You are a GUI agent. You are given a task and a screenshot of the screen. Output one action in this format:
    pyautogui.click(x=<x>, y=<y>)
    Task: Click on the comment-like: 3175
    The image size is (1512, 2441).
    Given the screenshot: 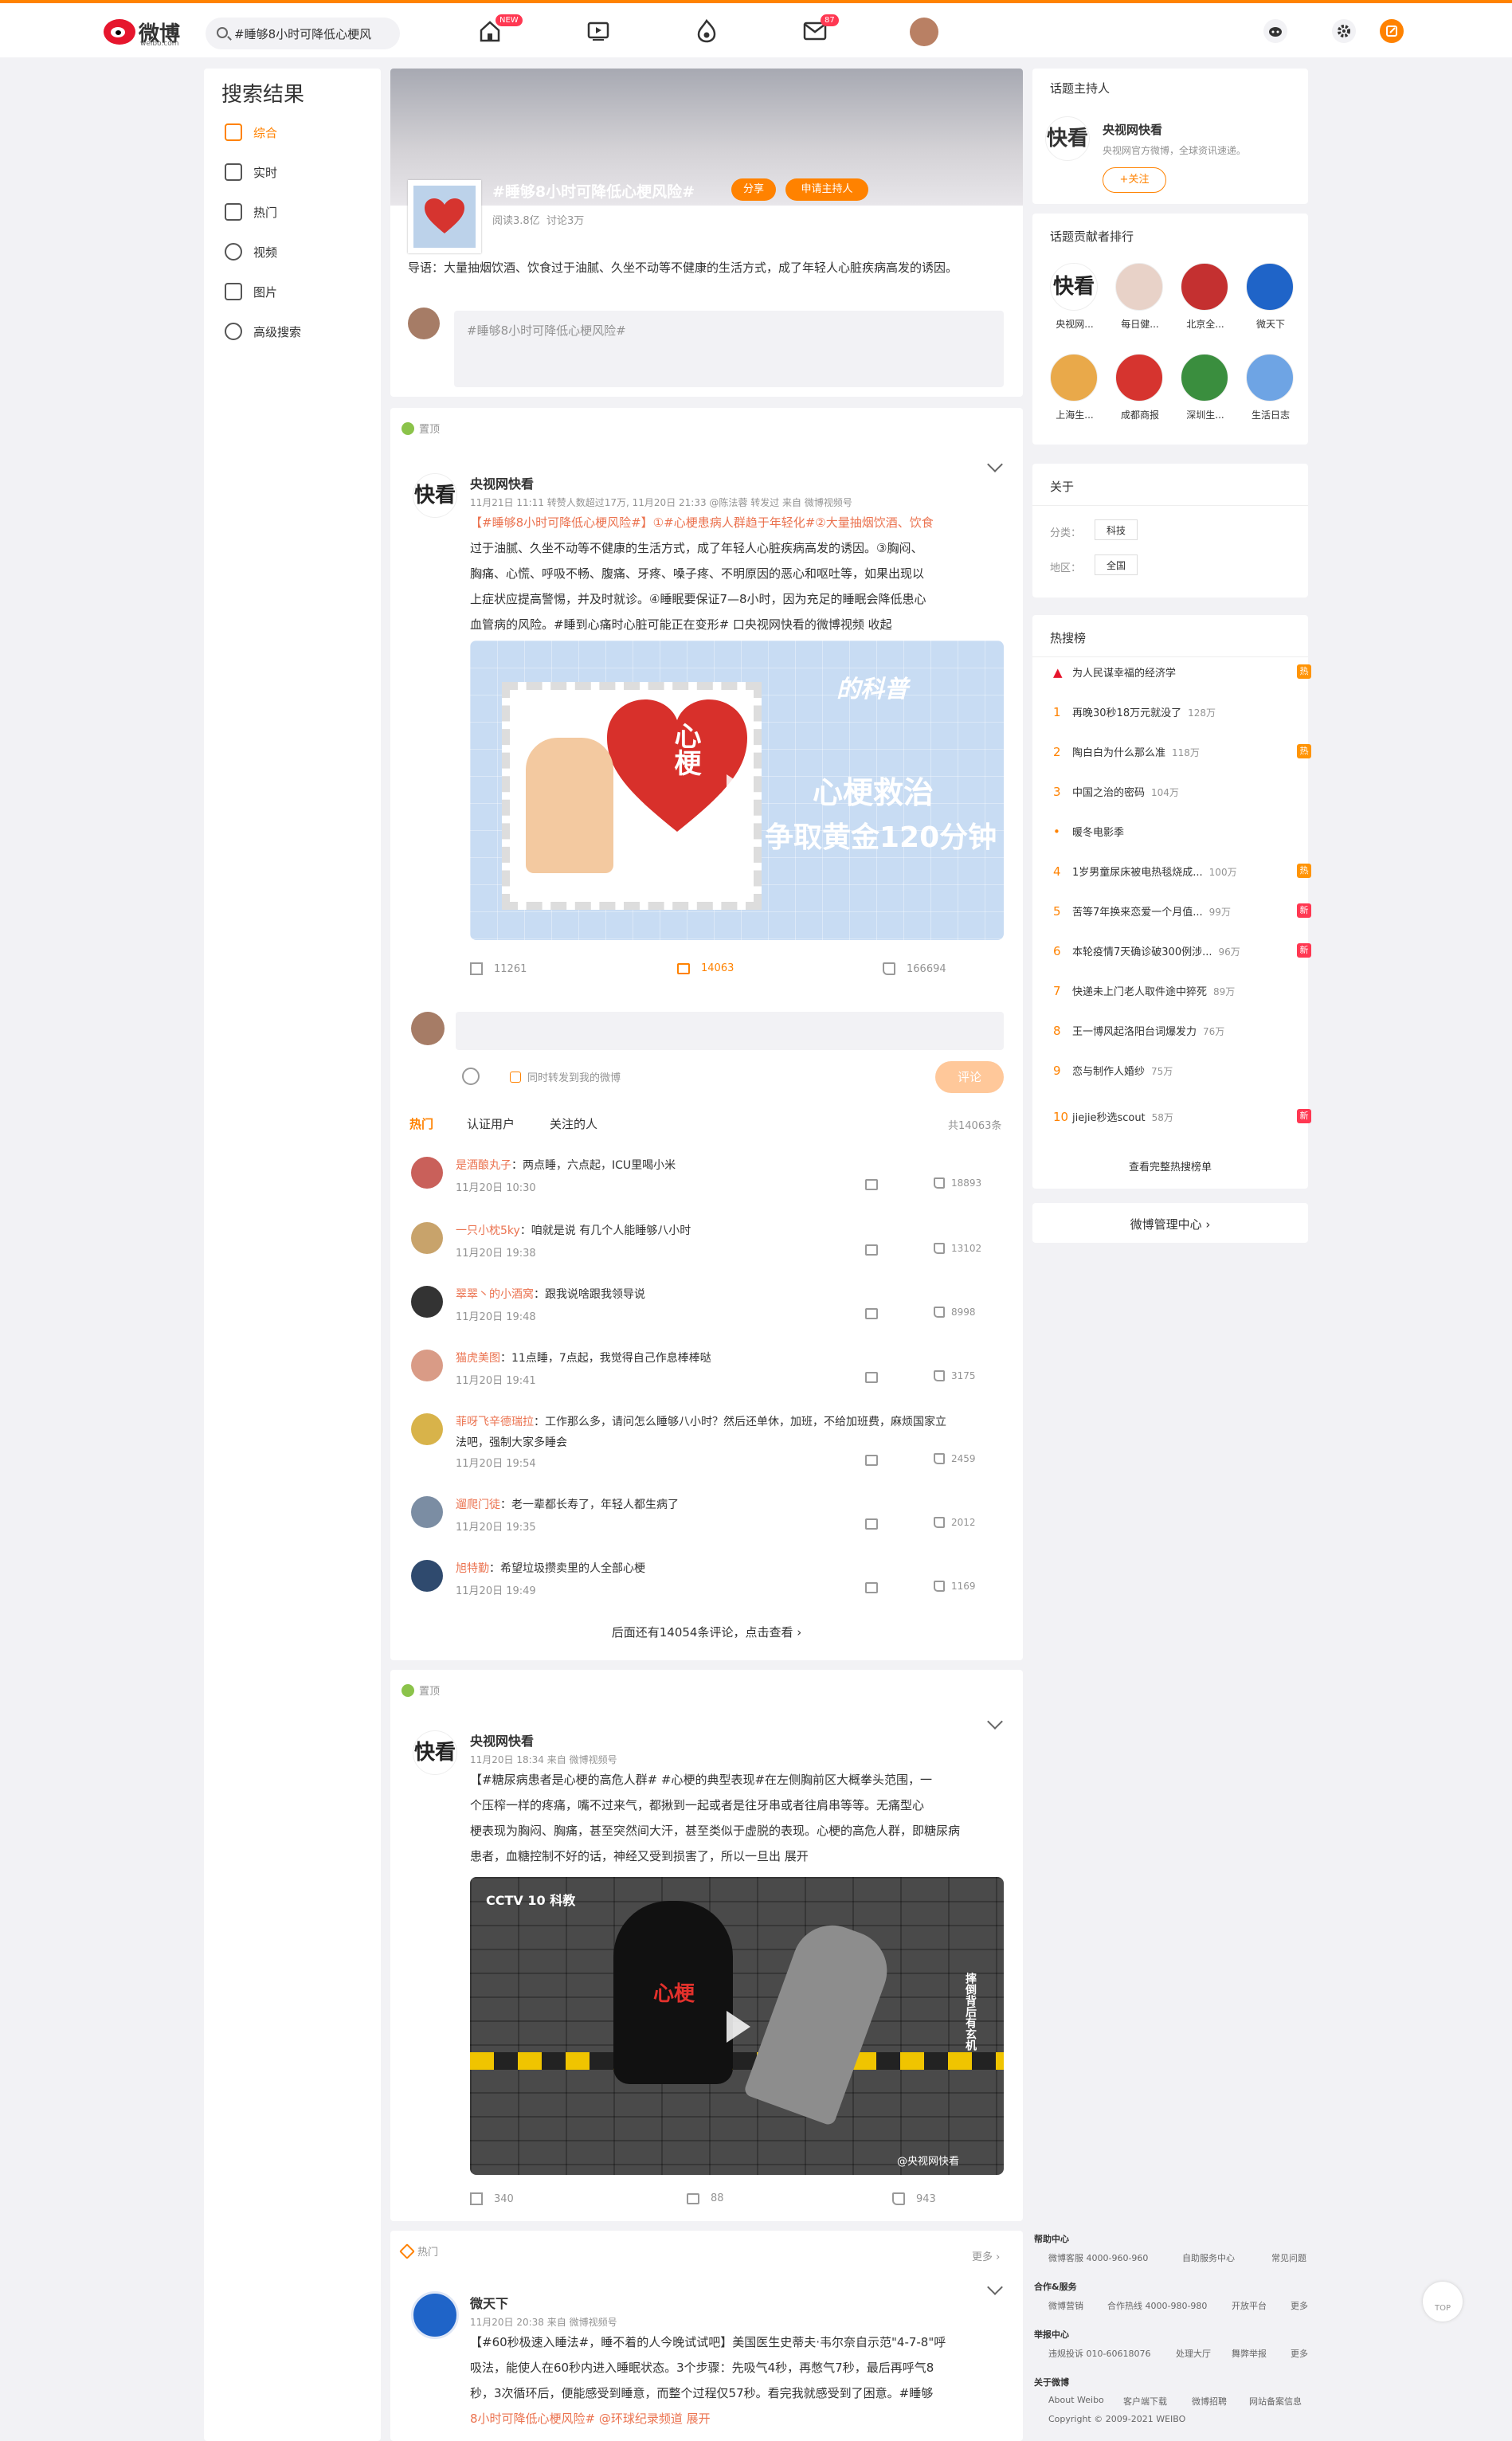 What is the action you would take?
    pyautogui.click(x=955, y=1375)
    